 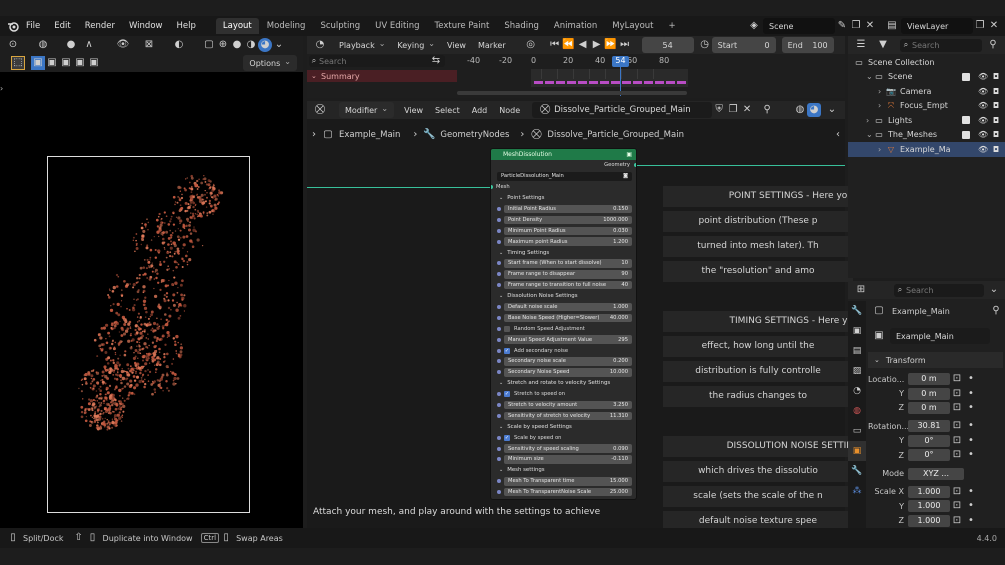 I want to click on shading-material-icon: ◑, so click(x=251, y=45).